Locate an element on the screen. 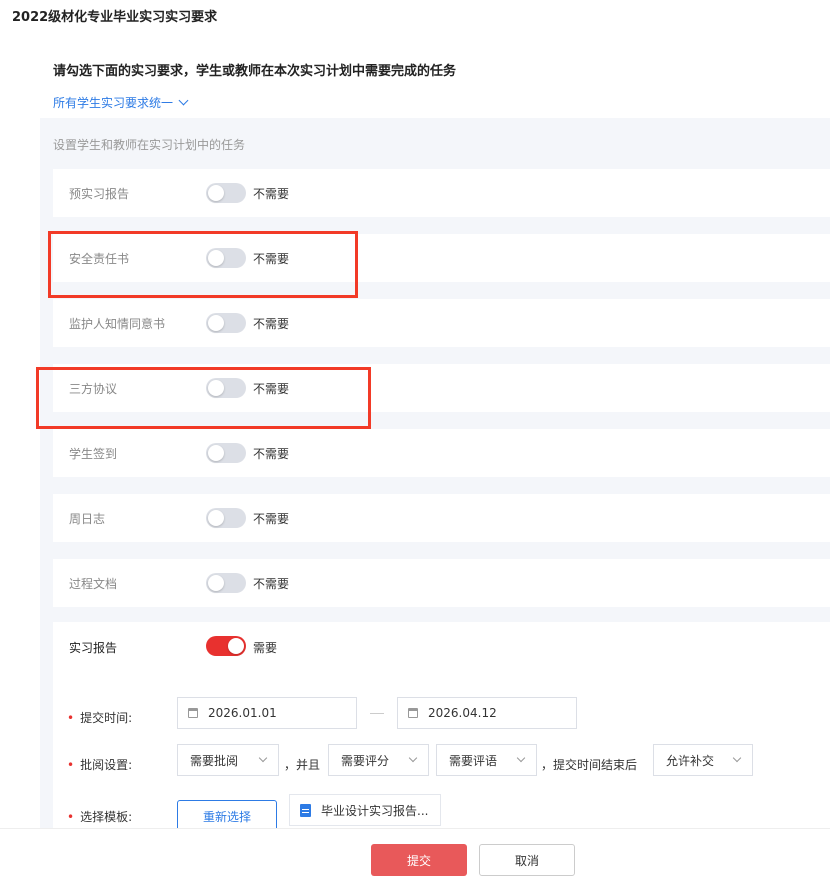 The height and width of the screenshot is (890, 830). start-date-input: 2026.01.01 is located at coordinates (267, 713).